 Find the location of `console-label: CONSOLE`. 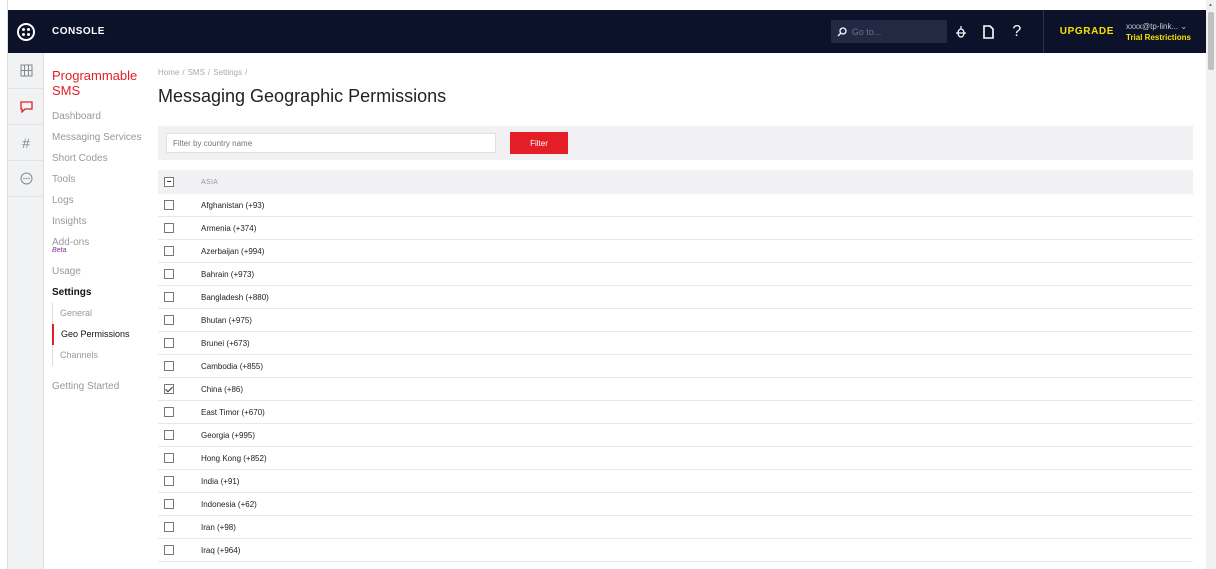

console-label: CONSOLE is located at coordinates (78, 31).